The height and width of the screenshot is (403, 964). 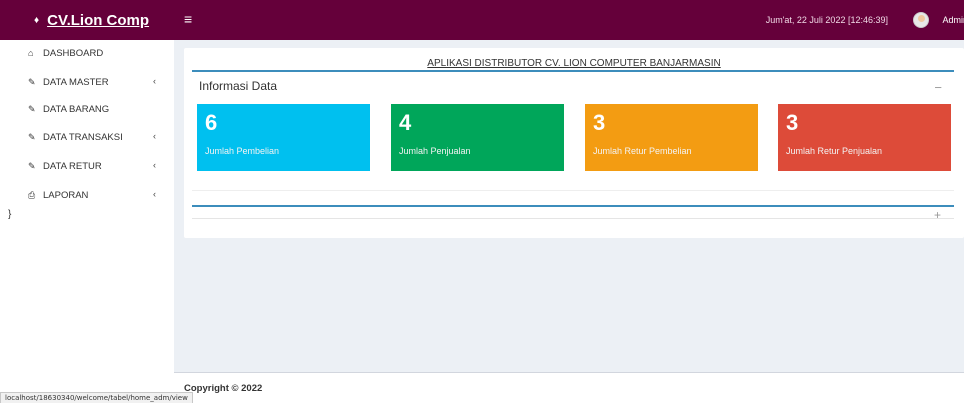 What do you see at coordinates (211, 122) in the screenshot?
I see `stat-value: 6` at bounding box center [211, 122].